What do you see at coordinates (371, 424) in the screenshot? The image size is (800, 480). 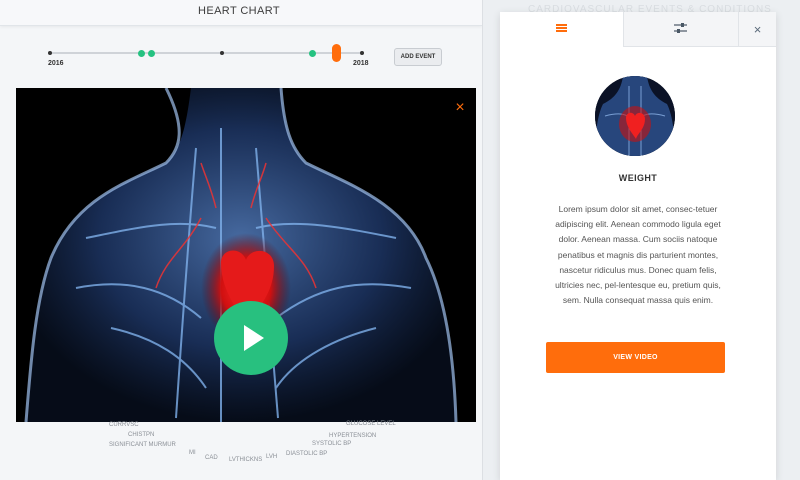 I see `condition-label: GLUCOSE LEVEL` at bounding box center [371, 424].